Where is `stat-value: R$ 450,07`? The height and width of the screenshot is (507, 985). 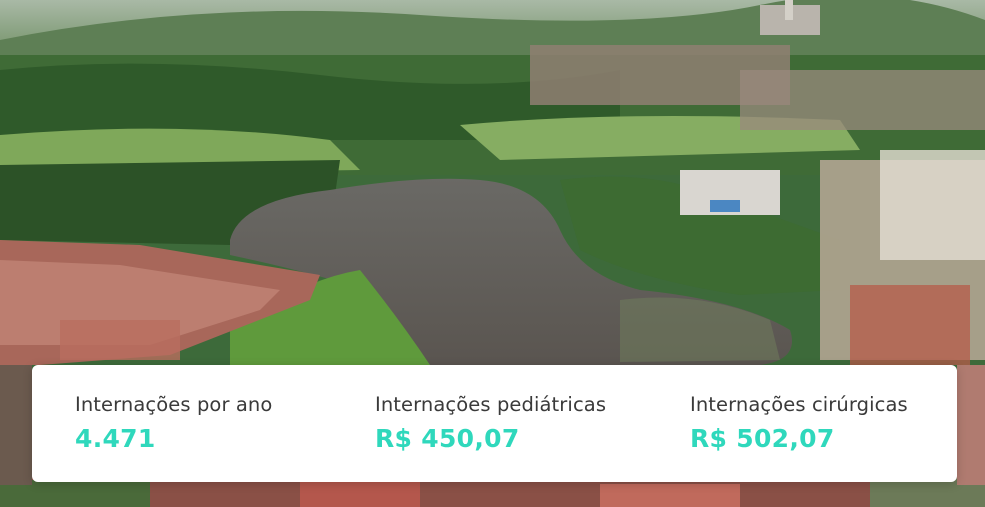 stat-value: R$ 450,07 is located at coordinates (447, 438).